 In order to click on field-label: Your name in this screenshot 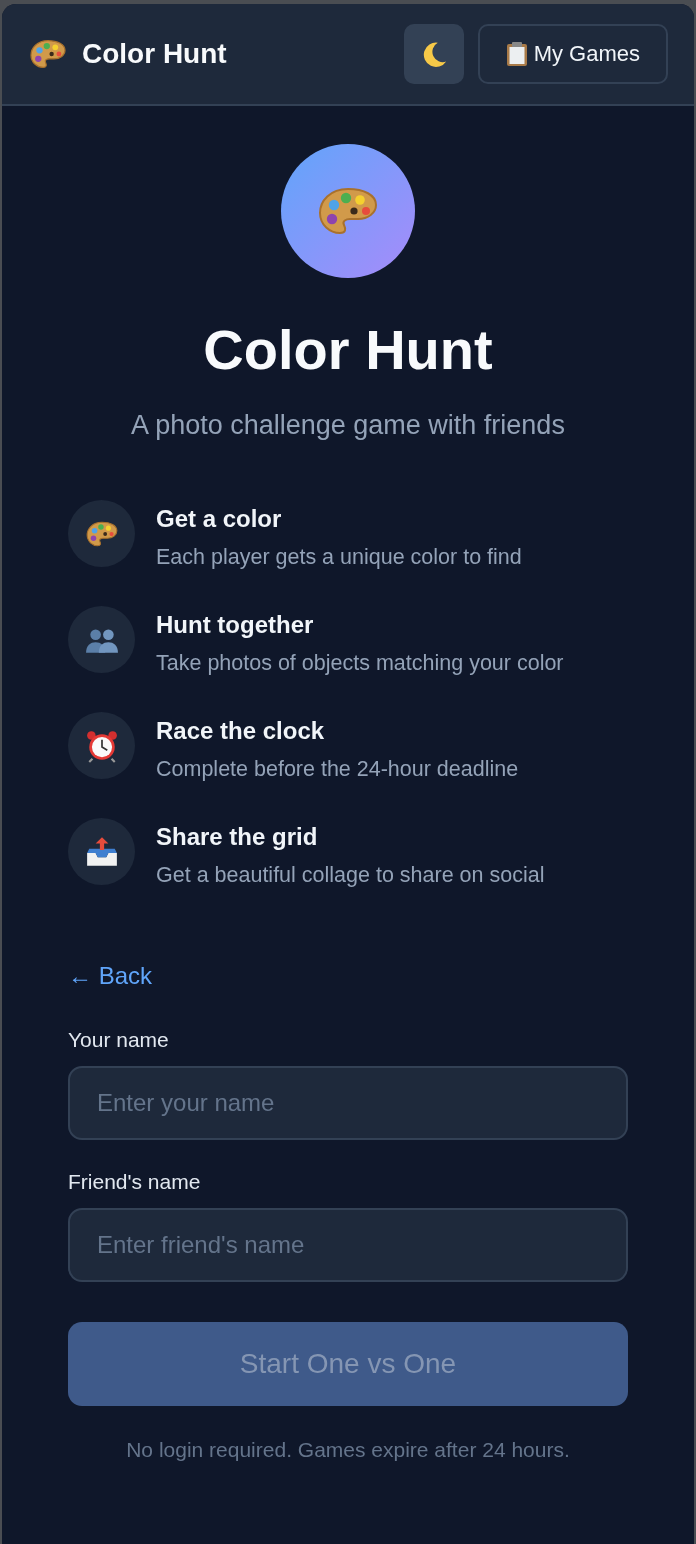, I will do `click(119, 1040)`.